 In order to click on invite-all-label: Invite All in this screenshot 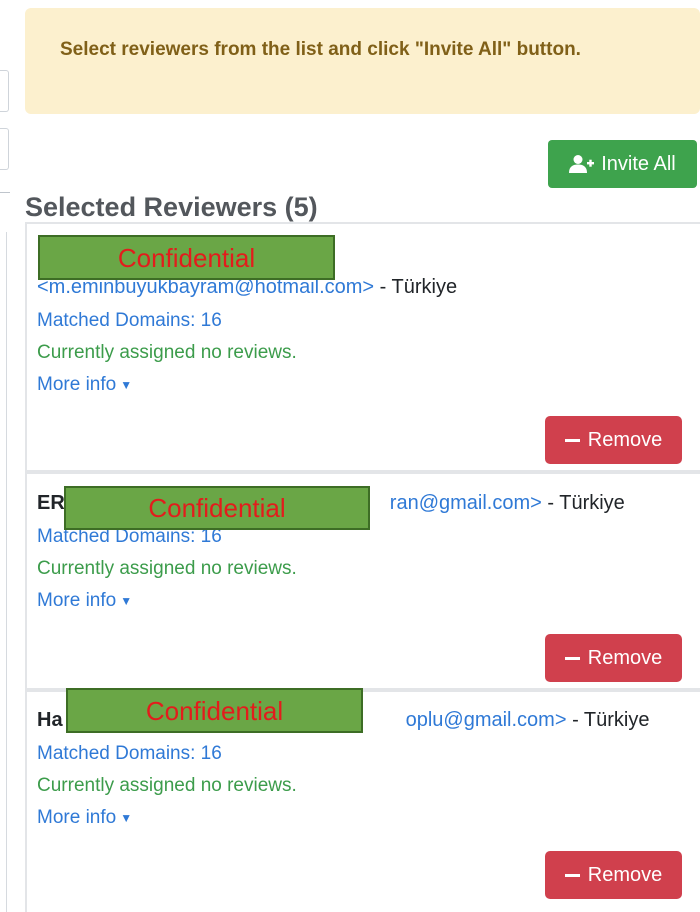, I will do `click(638, 163)`.